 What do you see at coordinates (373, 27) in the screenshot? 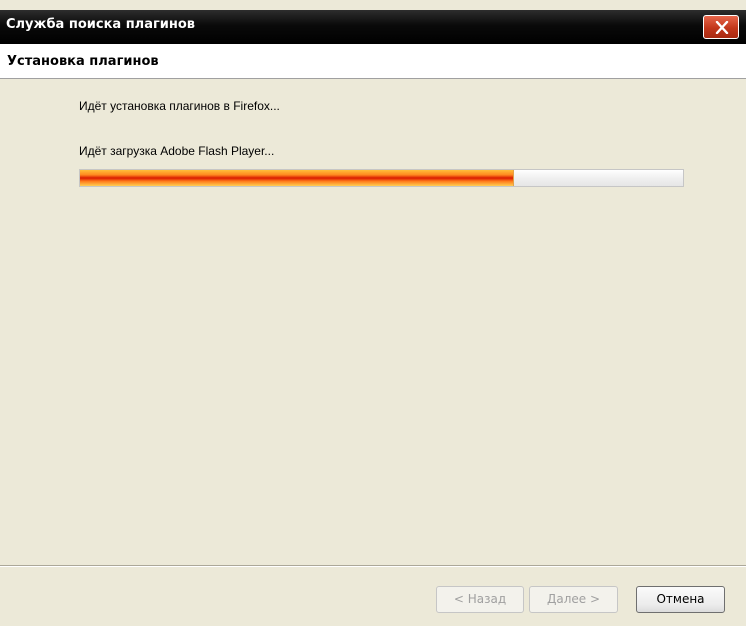
I see `title-bar: Служба поиска плагинов` at bounding box center [373, 27].